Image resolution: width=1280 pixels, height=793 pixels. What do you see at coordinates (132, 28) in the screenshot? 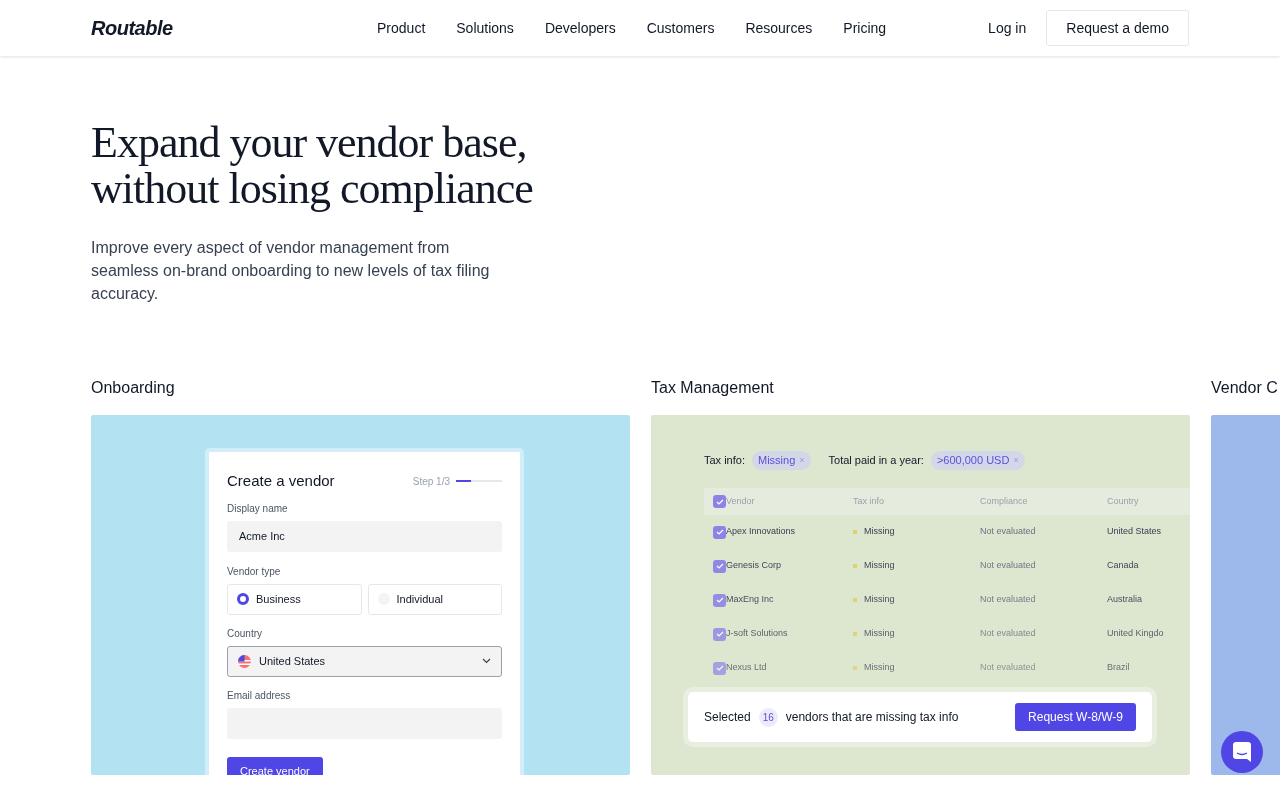
I see `logo: Routable` at bounding box center [132, 28].